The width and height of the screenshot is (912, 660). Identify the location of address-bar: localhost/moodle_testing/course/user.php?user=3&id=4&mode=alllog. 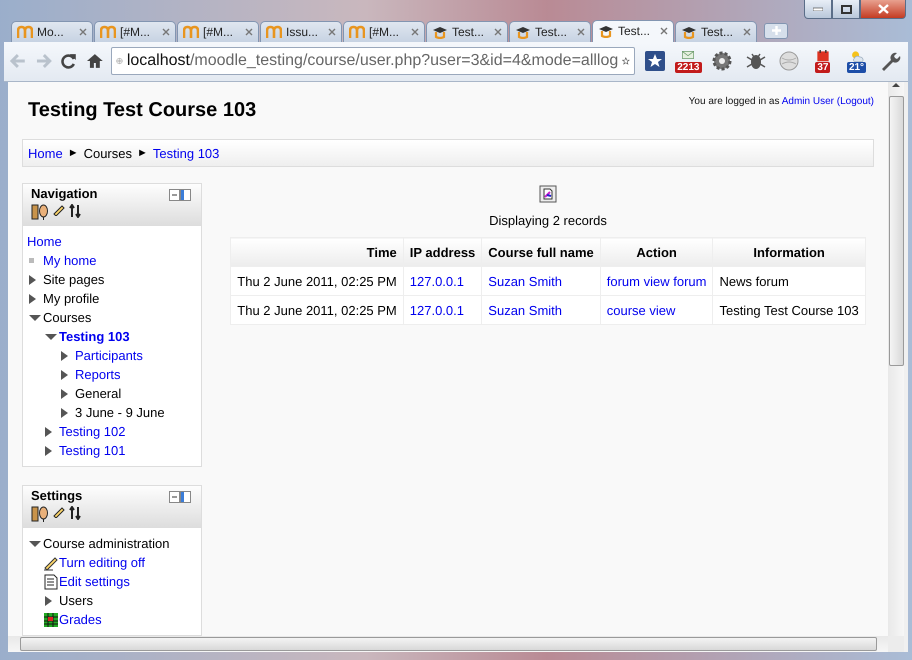
(372, 61).